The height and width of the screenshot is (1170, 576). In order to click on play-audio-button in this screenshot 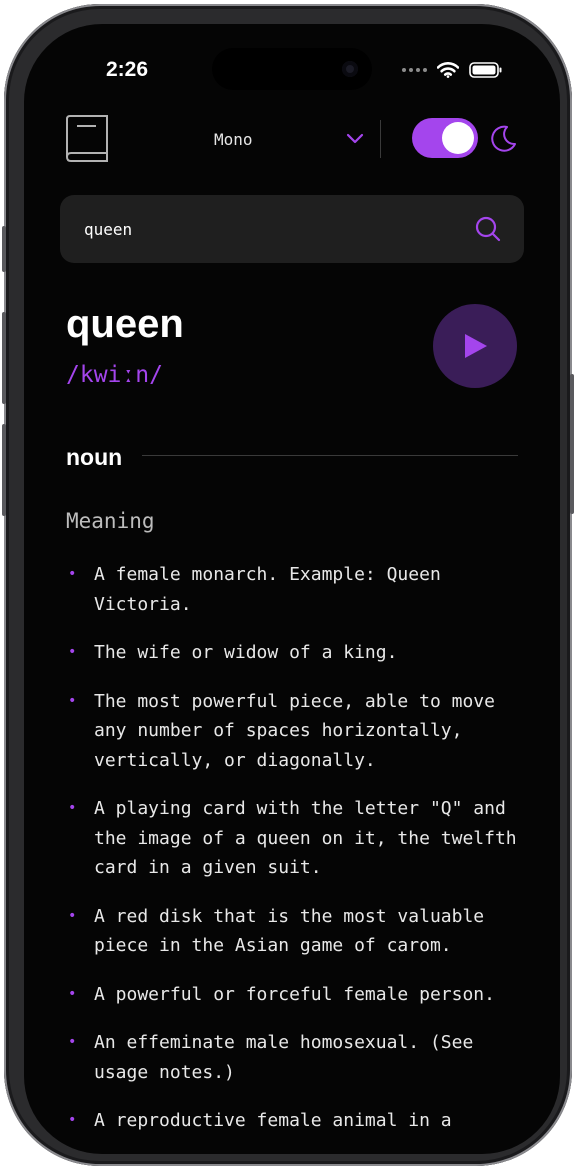, I will do `click(475, 346)`.